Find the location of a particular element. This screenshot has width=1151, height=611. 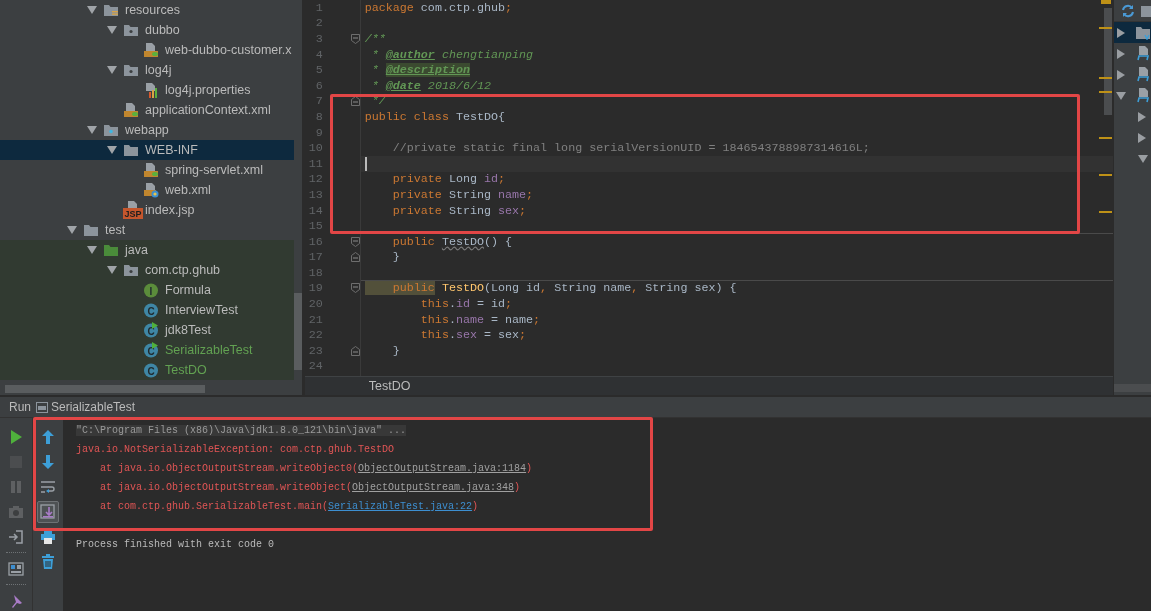

code-line: /** is located at coordinates (375, 39).